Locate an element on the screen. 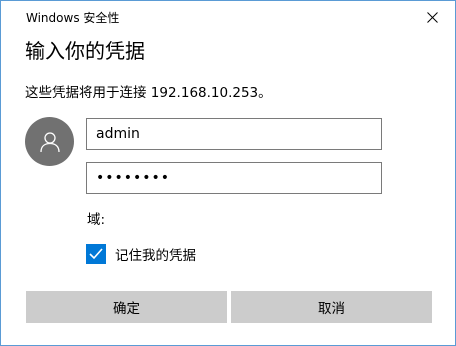  avatar is located at coordinates (49, 141).